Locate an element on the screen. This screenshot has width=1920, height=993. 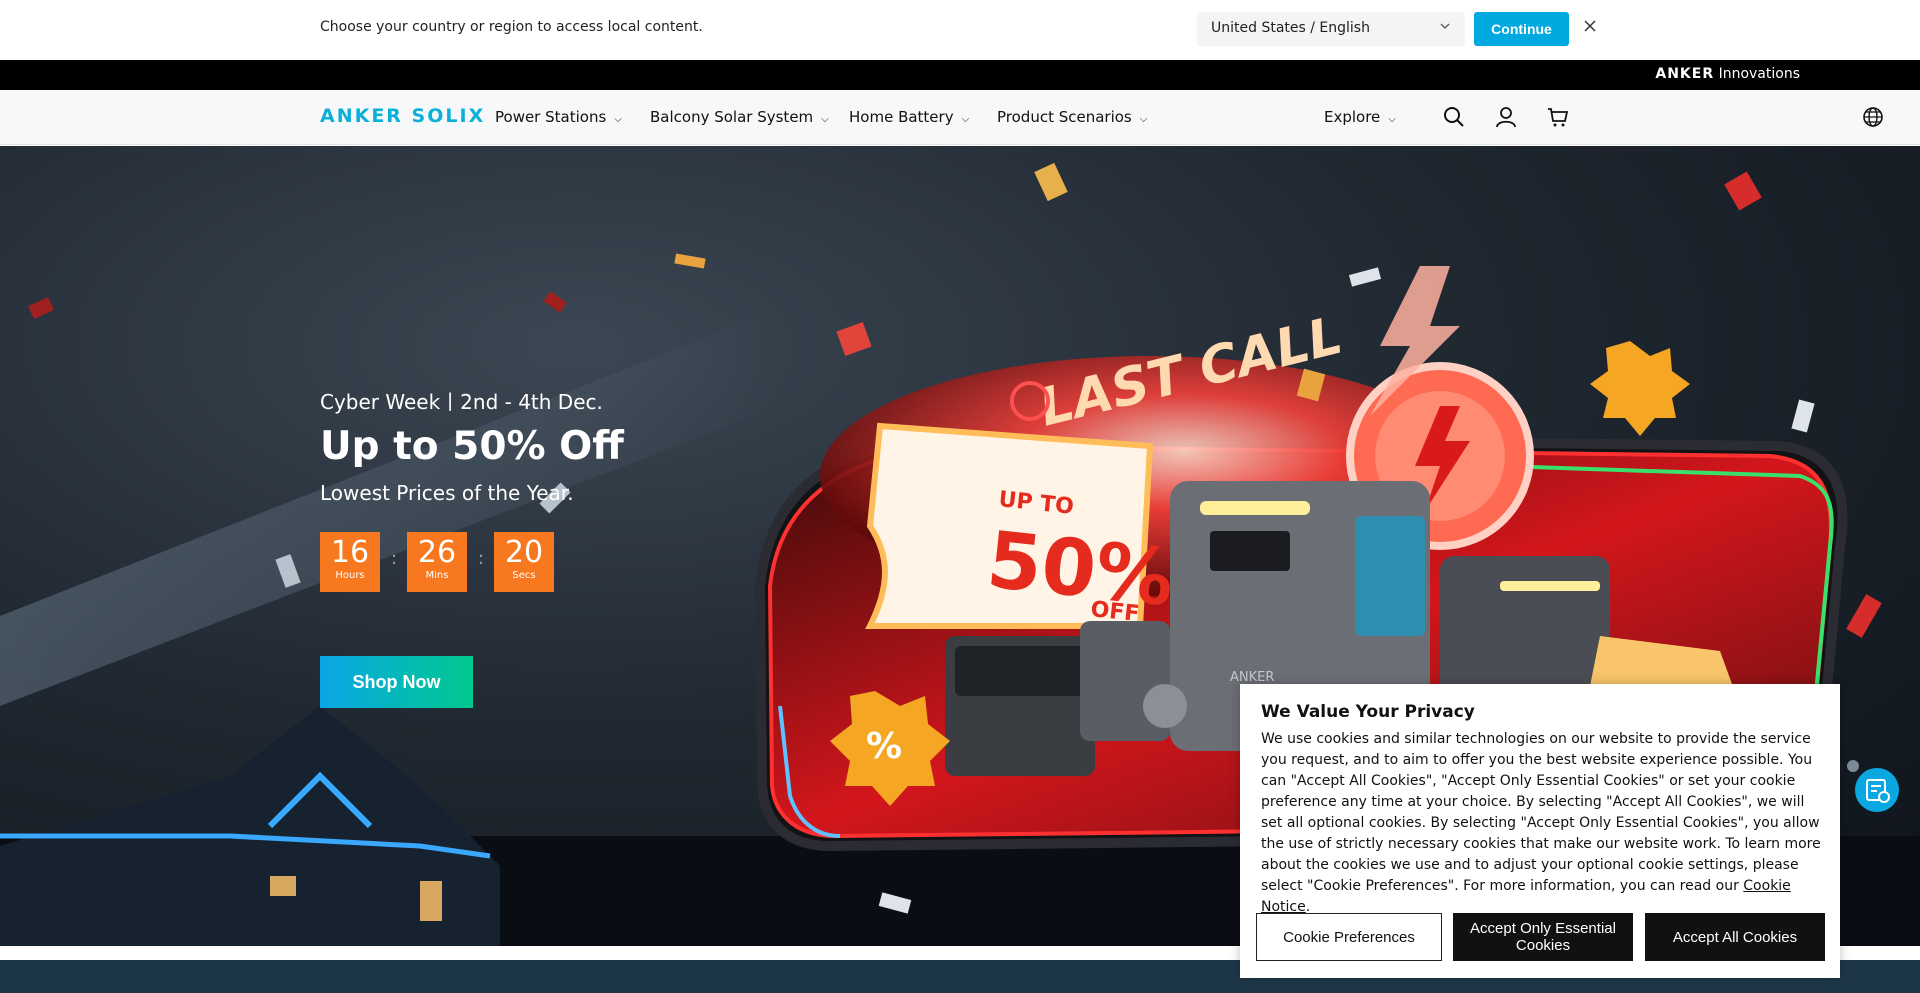
anker-innovations-link: ANKER Innovations is located at coordinates (1727, 74).